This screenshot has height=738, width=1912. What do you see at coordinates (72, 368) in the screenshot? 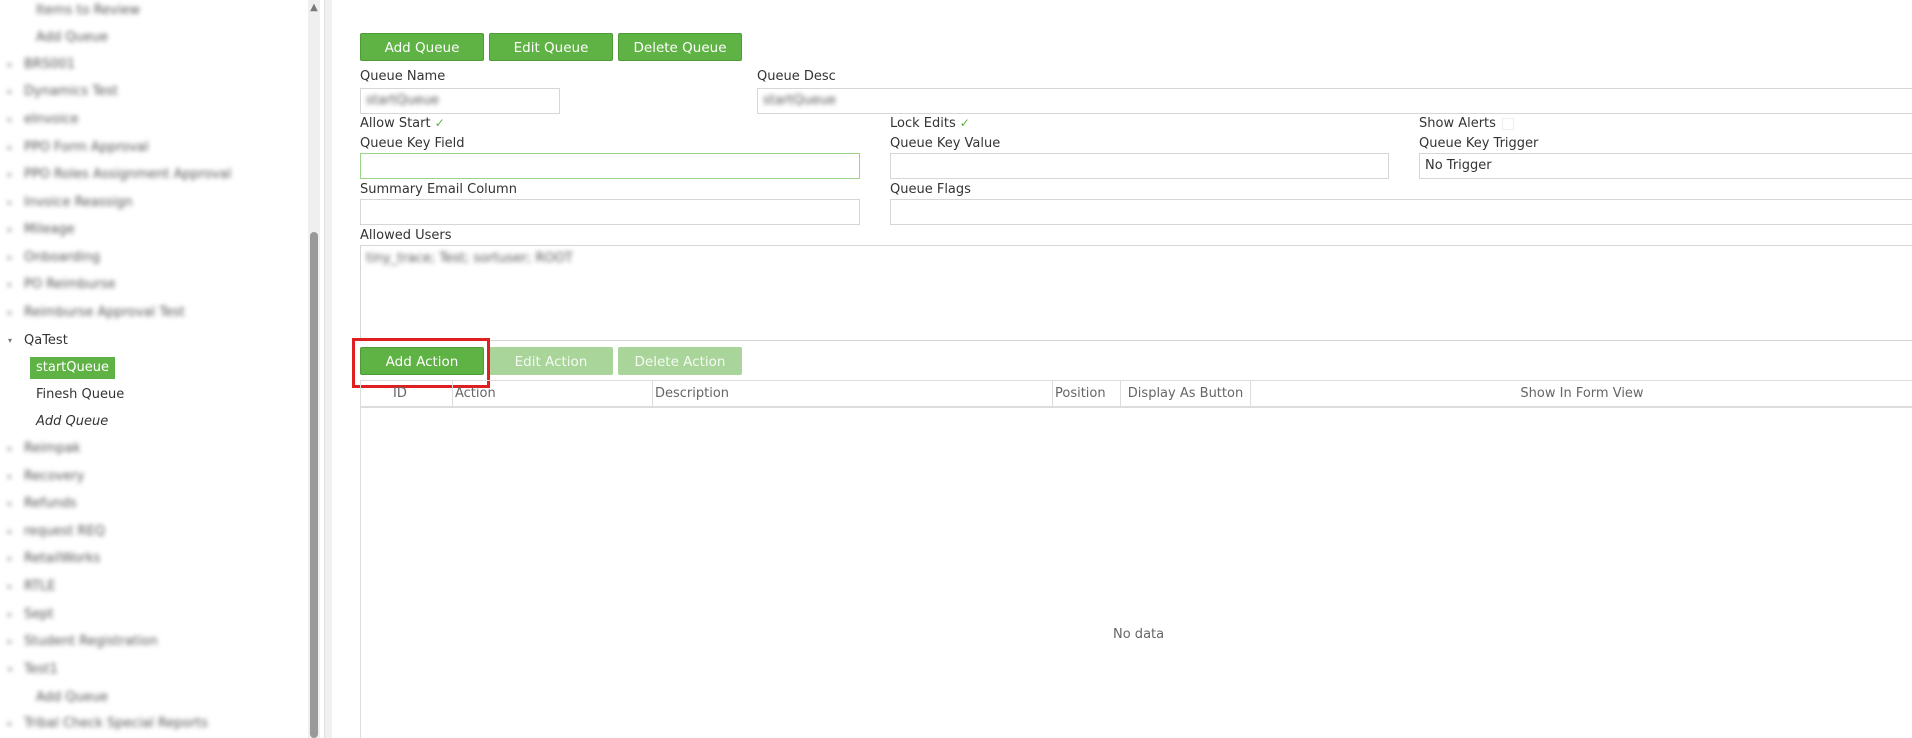
I see `tree-item-startqueue: startQueue` at bounding box center [72, 368].